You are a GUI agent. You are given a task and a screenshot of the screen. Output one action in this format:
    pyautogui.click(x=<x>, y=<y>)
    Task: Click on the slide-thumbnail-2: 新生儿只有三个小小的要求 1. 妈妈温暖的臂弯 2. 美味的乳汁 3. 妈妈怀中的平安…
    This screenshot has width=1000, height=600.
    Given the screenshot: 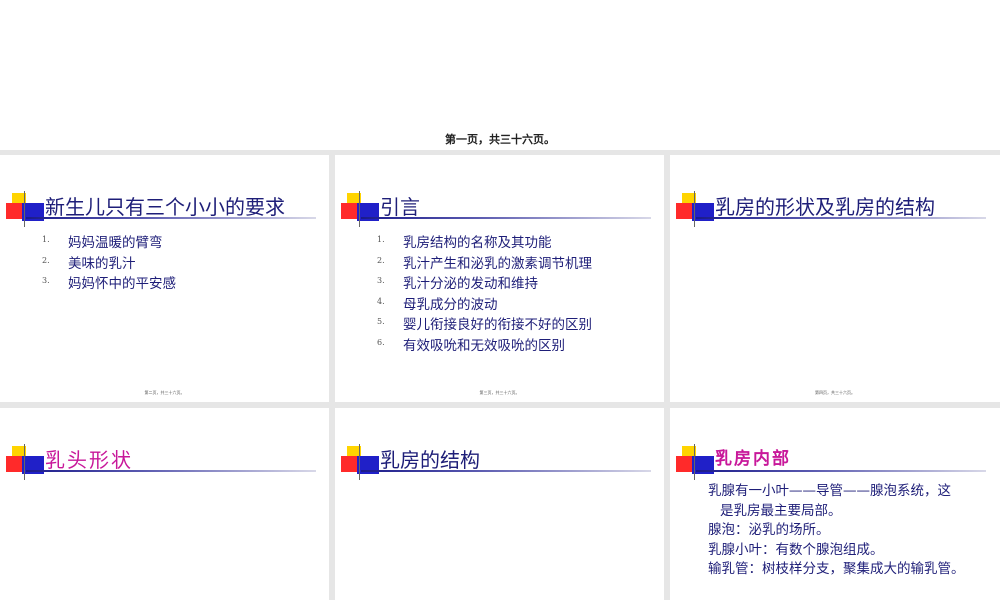 What is the action you would take?
    pyautogui.click(x=164, y=278)
    